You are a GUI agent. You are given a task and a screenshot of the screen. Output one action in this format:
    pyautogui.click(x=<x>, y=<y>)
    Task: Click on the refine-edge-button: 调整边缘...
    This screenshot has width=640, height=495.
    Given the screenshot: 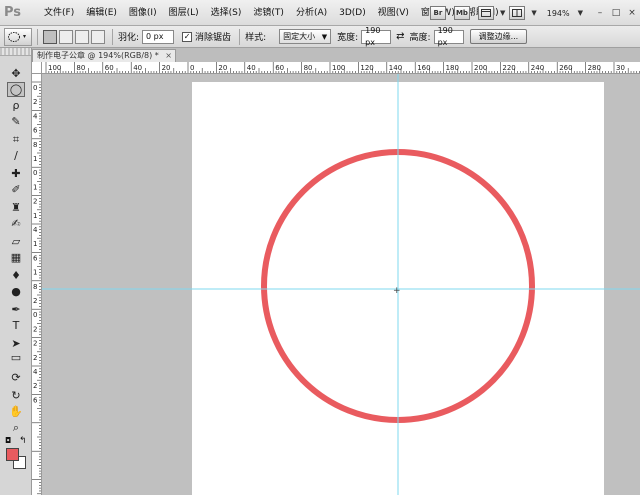 What is the action you would take?
    pyautogui.click(x=498, y=36)
    